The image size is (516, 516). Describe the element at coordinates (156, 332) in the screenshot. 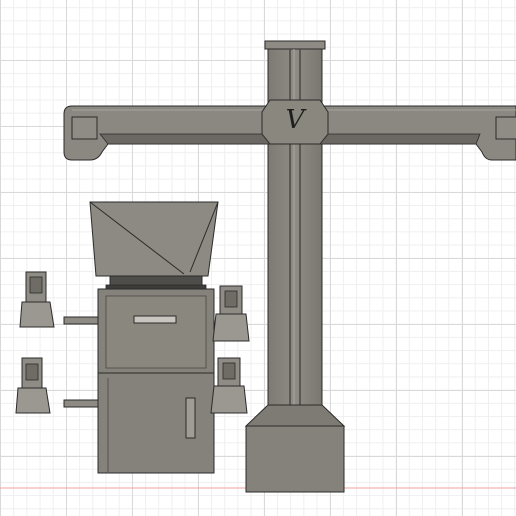

I see `cabinet-drawer` at that location.